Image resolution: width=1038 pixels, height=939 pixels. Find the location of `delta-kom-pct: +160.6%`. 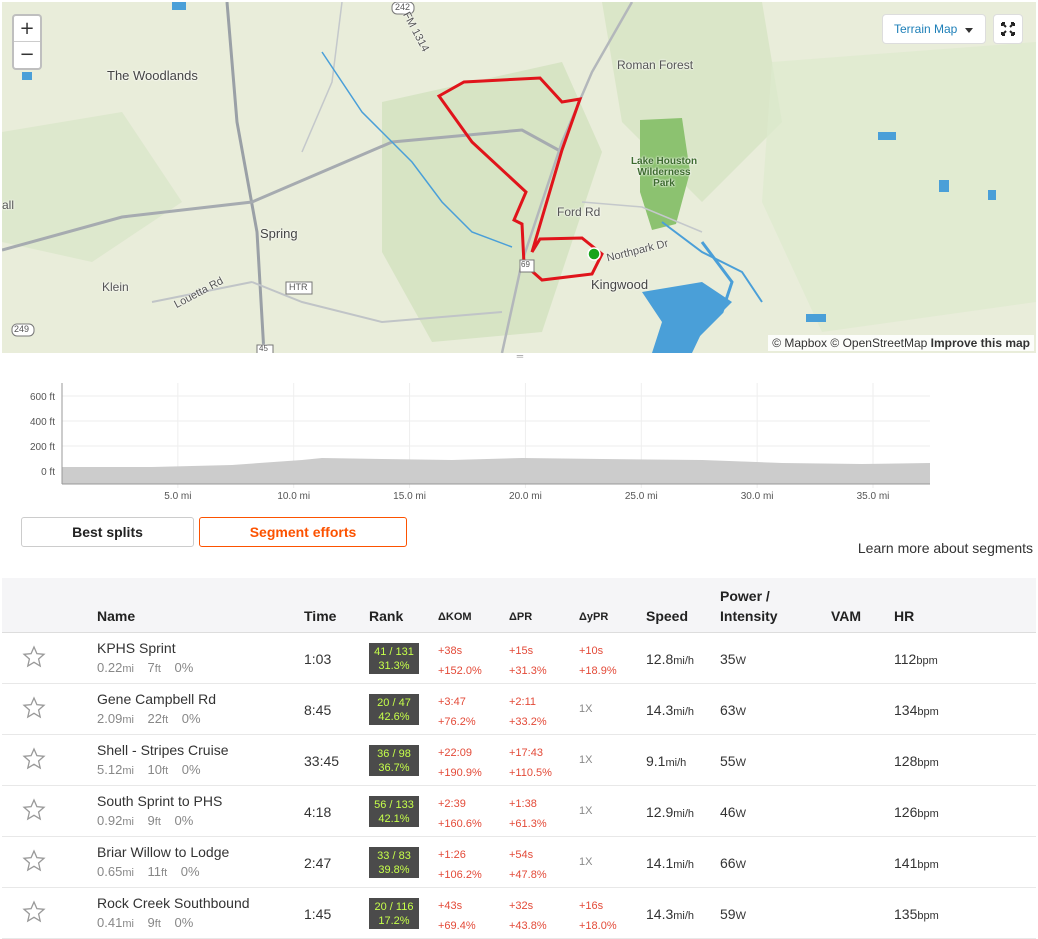

delta-kom-pct: +160.6% is located at coordinates (460, 824).